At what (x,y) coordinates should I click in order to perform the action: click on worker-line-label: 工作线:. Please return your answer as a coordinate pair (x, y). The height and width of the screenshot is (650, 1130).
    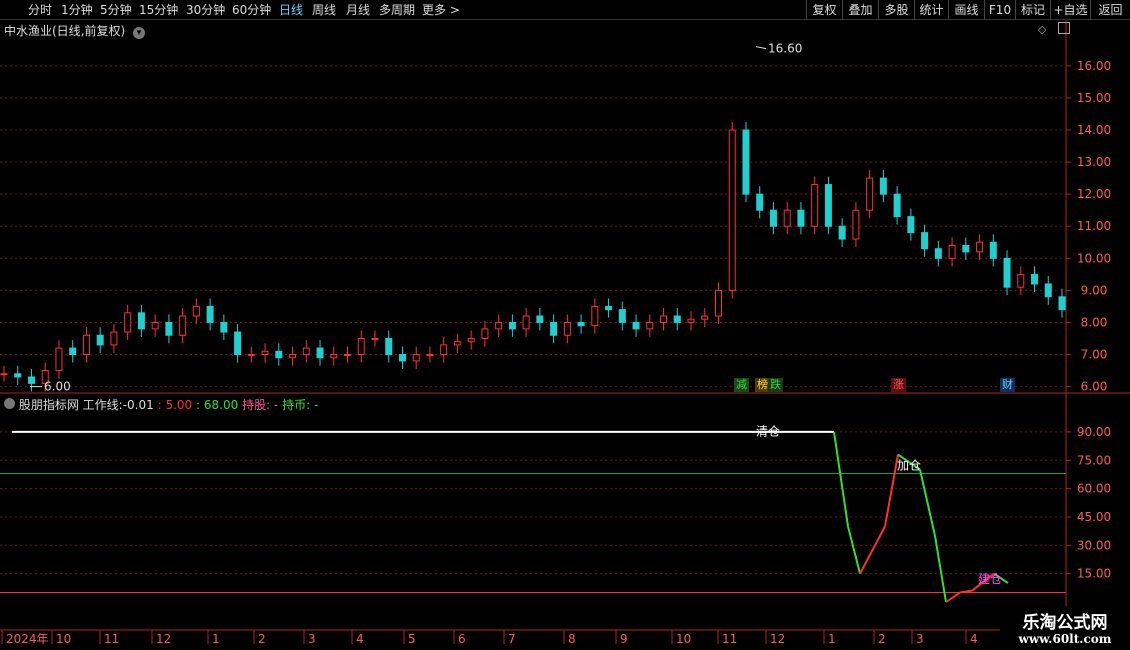
    Looking at the image, I should click on (102, 405).